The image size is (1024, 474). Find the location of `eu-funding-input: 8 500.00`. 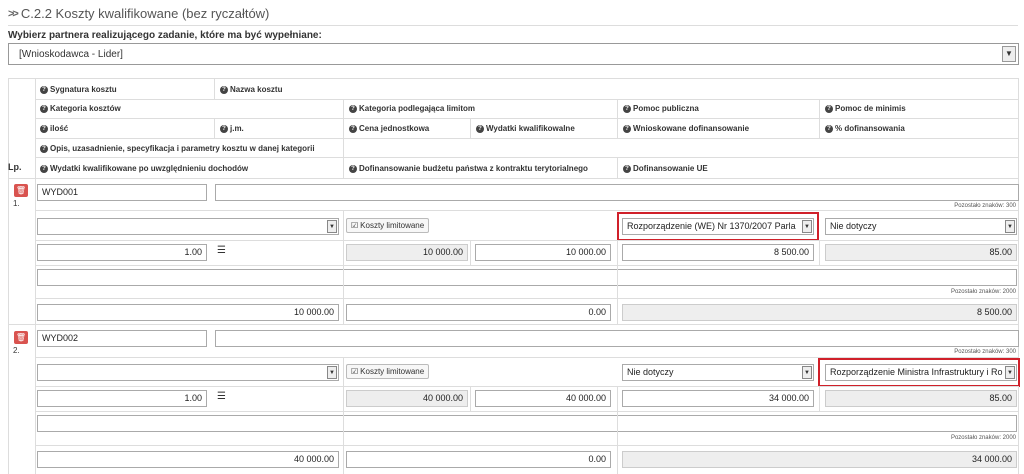

eu-funding-input: 8 500.00 is located at coordinates (819, 312).